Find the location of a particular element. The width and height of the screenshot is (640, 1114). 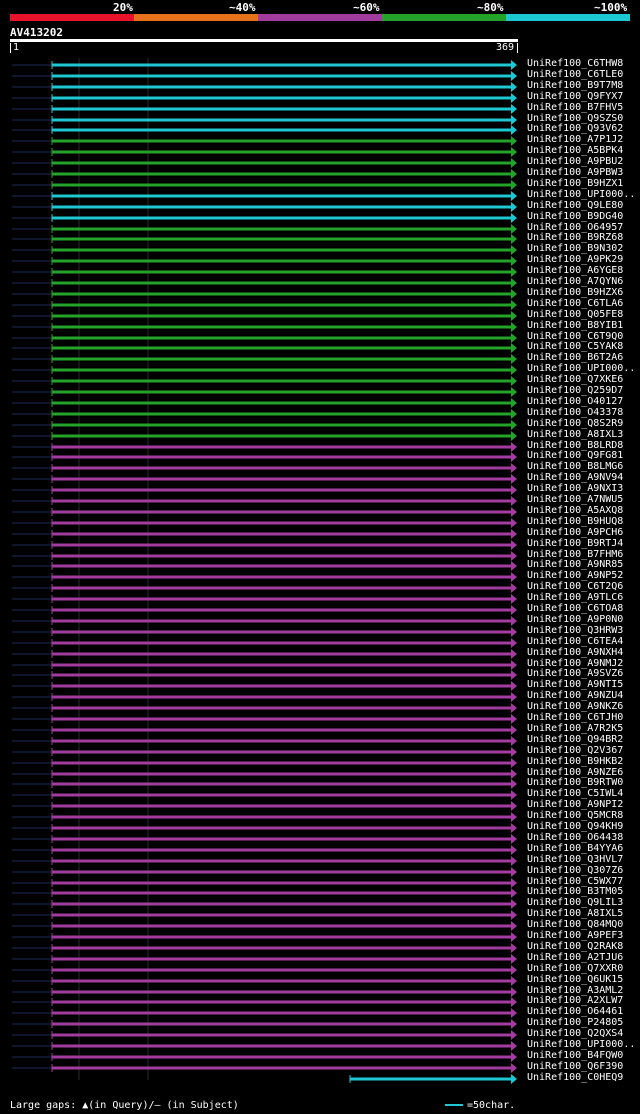

hit-label: UniRef100_B9RTW0 is located at coordinates (575, 782).